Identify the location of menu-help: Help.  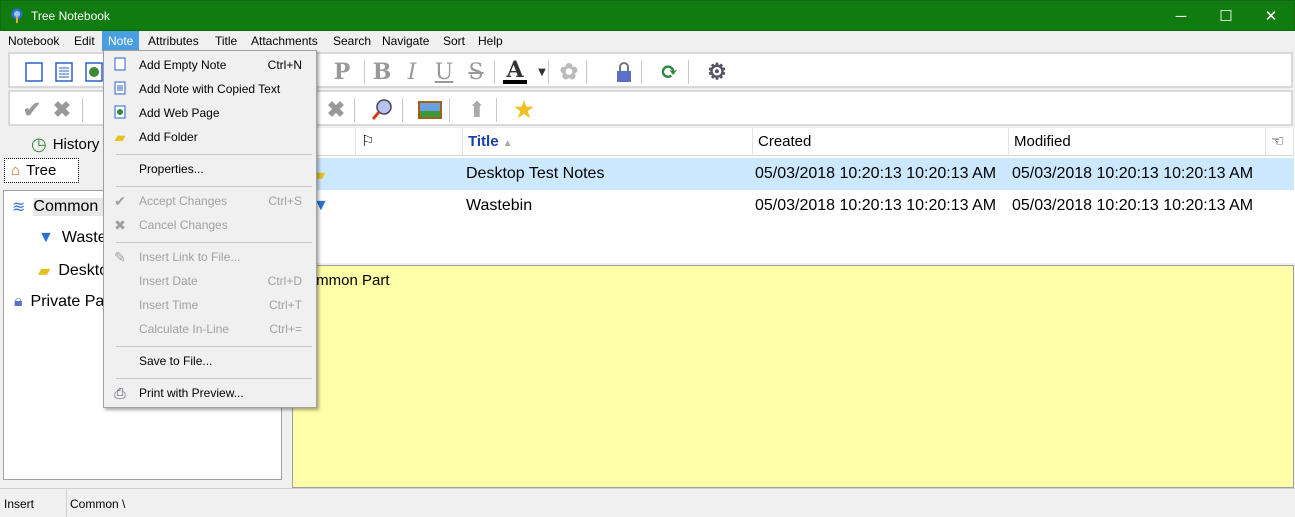
(490, 41).